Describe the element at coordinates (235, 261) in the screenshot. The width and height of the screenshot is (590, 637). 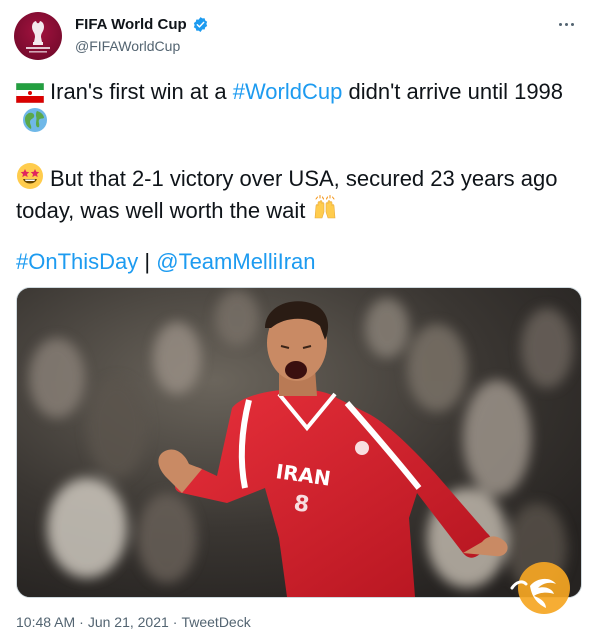
I see `mention-teammelliiran: @TeamMelliIran` at that location.